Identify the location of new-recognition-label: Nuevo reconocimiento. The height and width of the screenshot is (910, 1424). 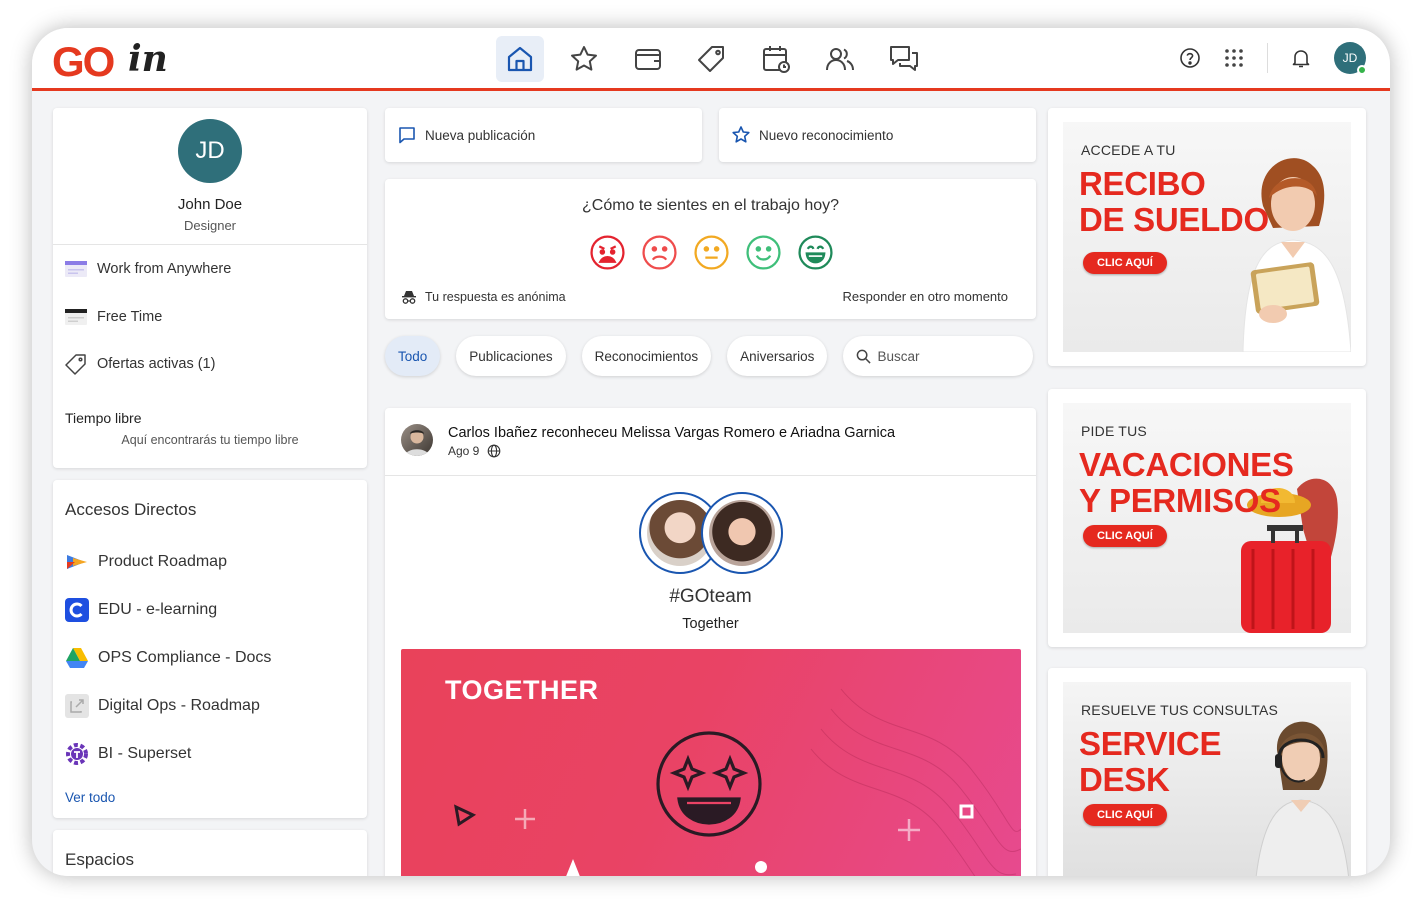
(826, 135).